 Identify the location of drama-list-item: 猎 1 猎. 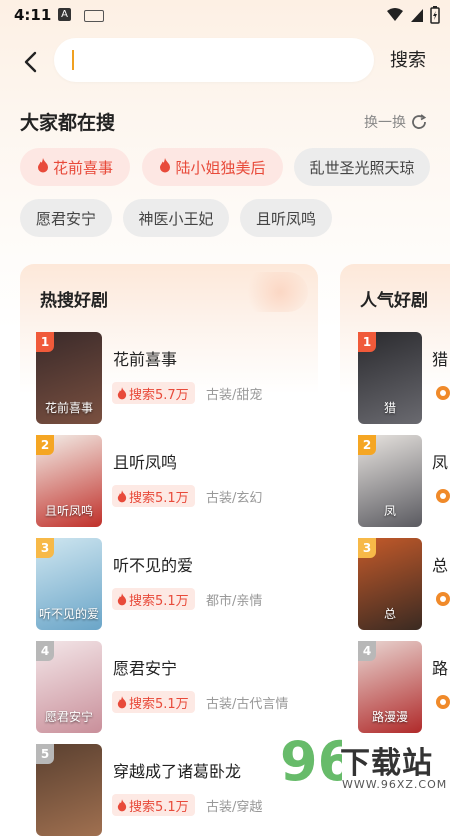
(404, 378).